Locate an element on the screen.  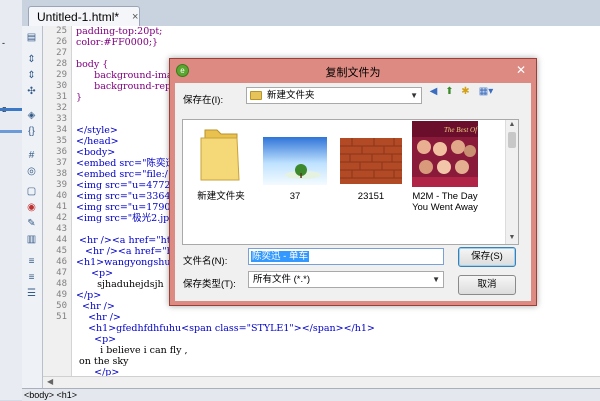
file-name: M2M - The Day You Went Away is located at coordinates (445, 202).